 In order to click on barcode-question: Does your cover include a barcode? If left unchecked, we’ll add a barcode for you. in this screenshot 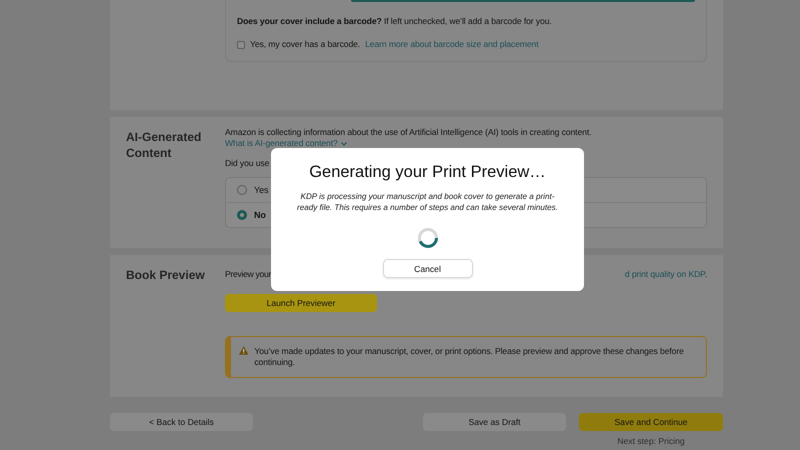, I will do `click(395, 21)`.